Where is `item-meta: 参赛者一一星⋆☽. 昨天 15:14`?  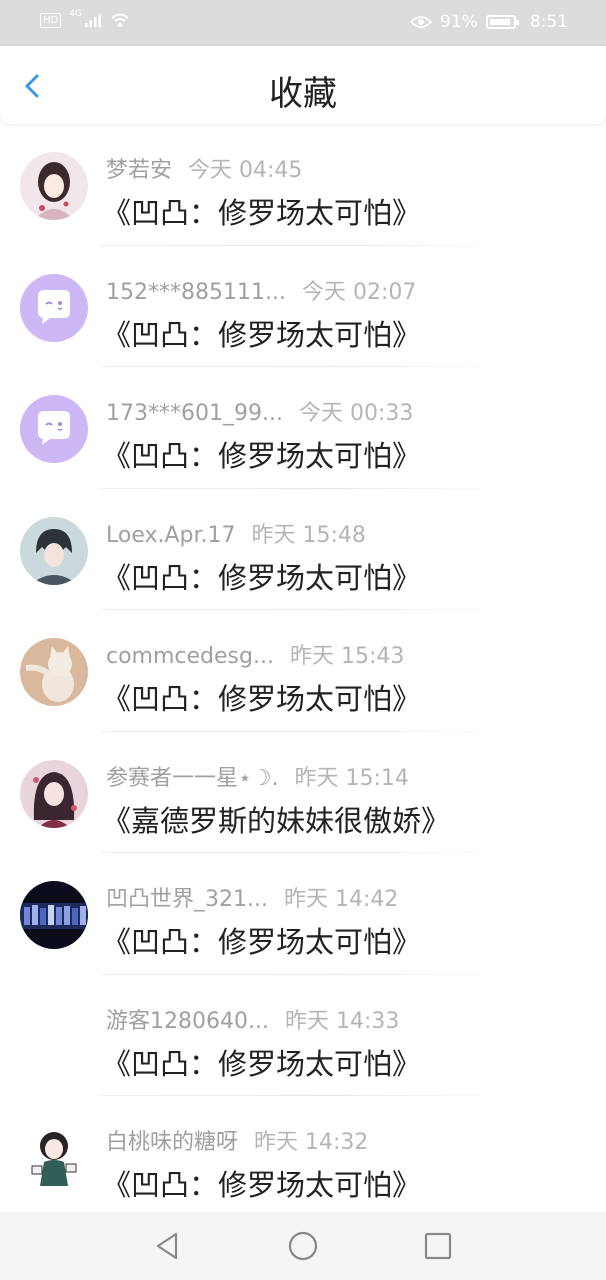 item-meta: 参赛者一一星⋆☽. 昨天 15:14 is located at coordinates (257, 776).